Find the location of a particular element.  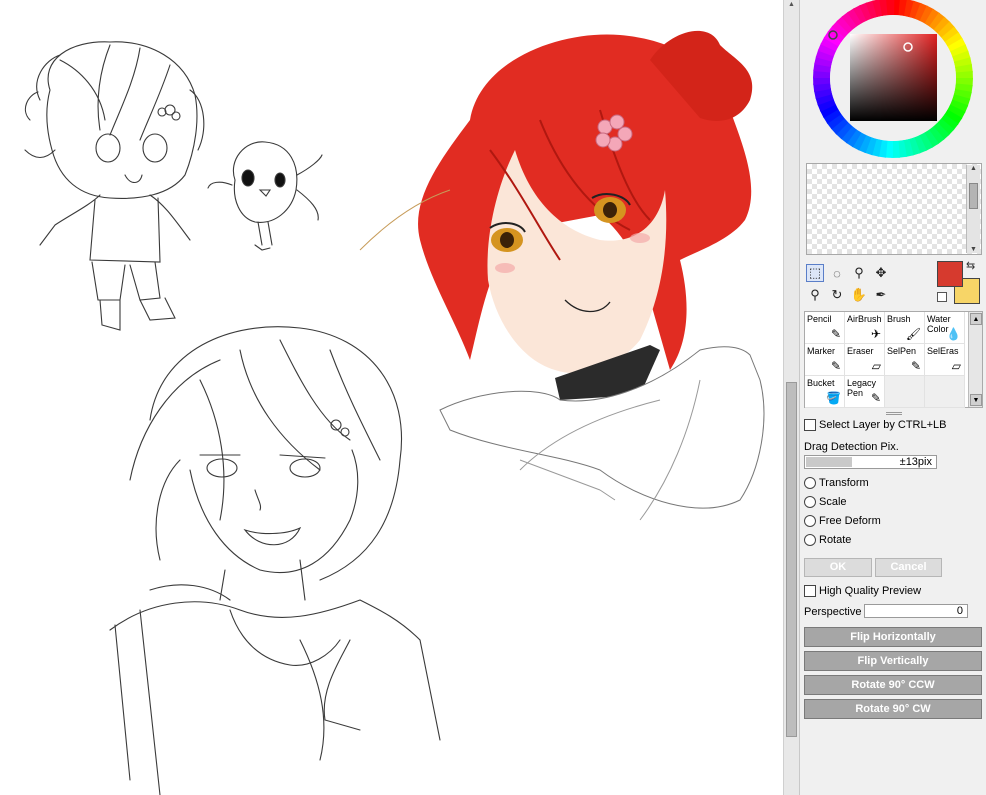

rotate-radio: Rotate is located at coordinates (827, 540).